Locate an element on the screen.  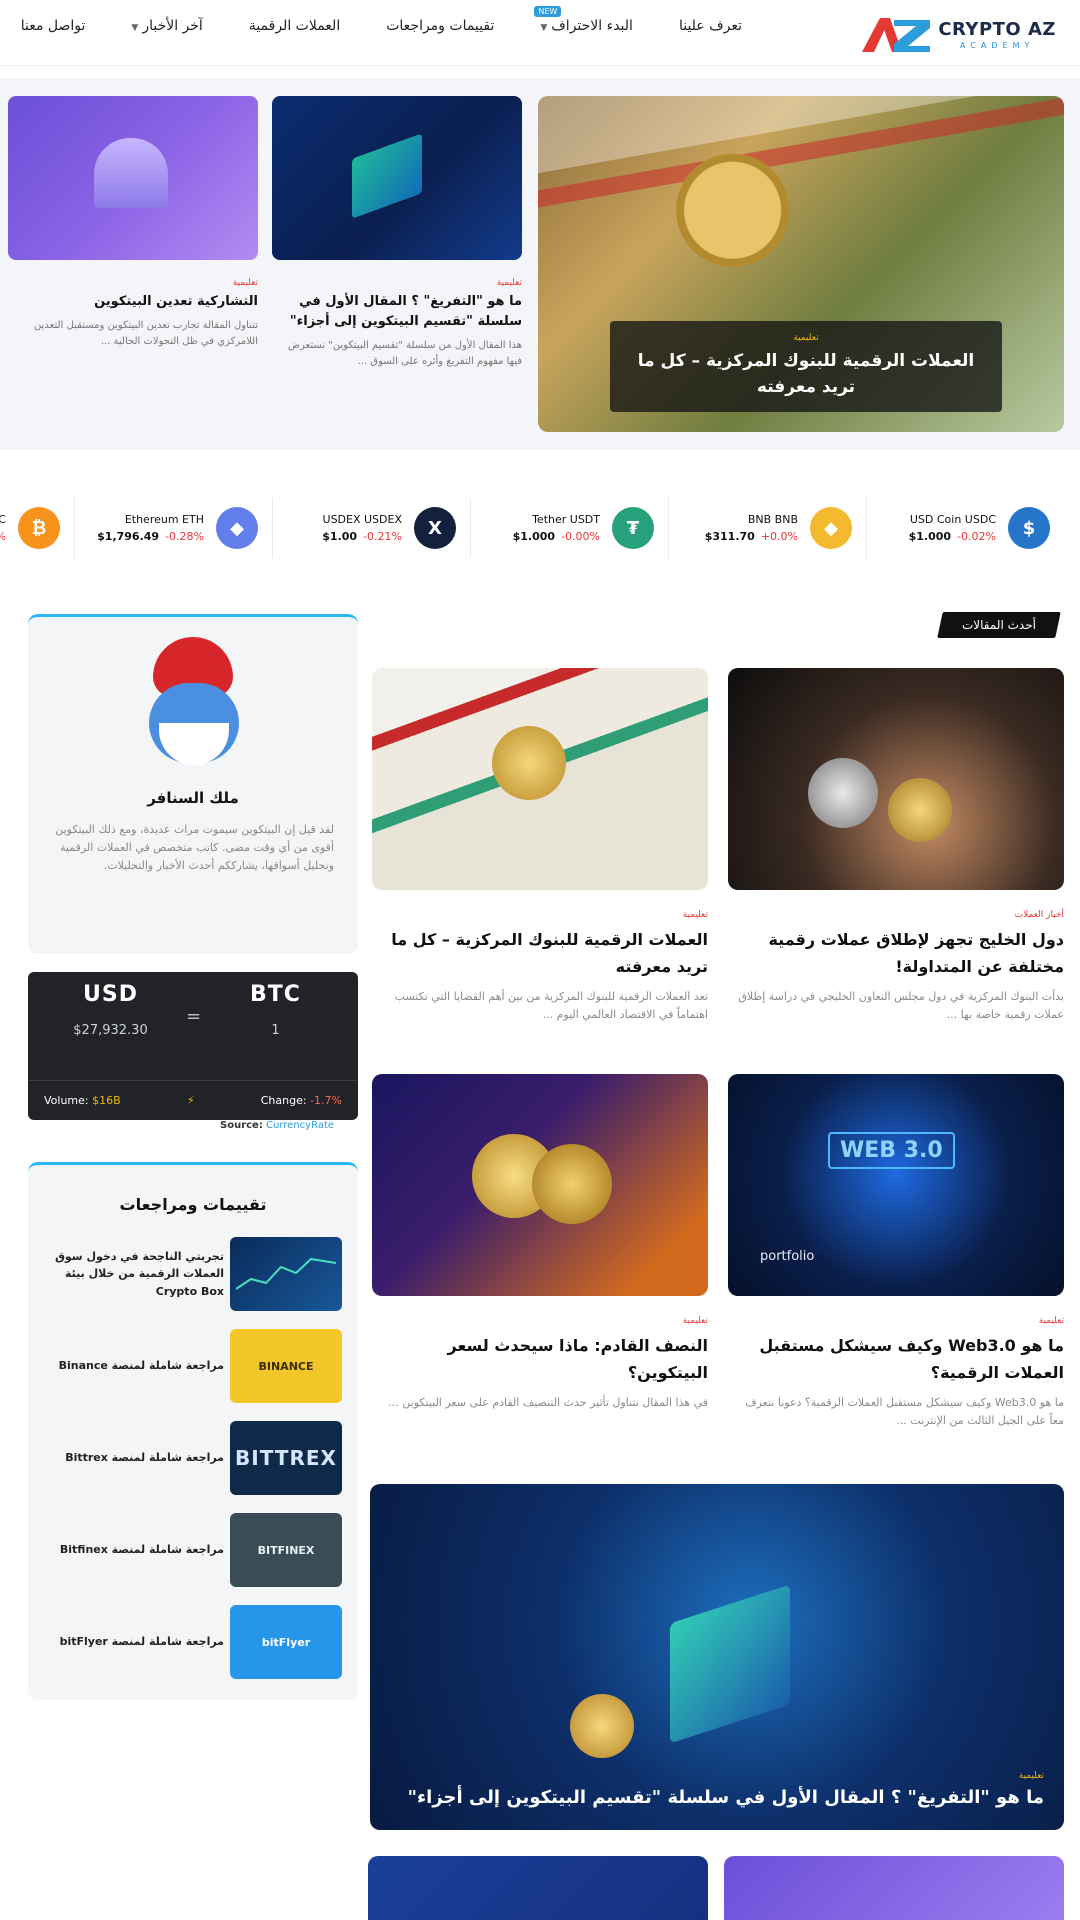
gold-bitcoin-image is located at coordinates (540, 1185).